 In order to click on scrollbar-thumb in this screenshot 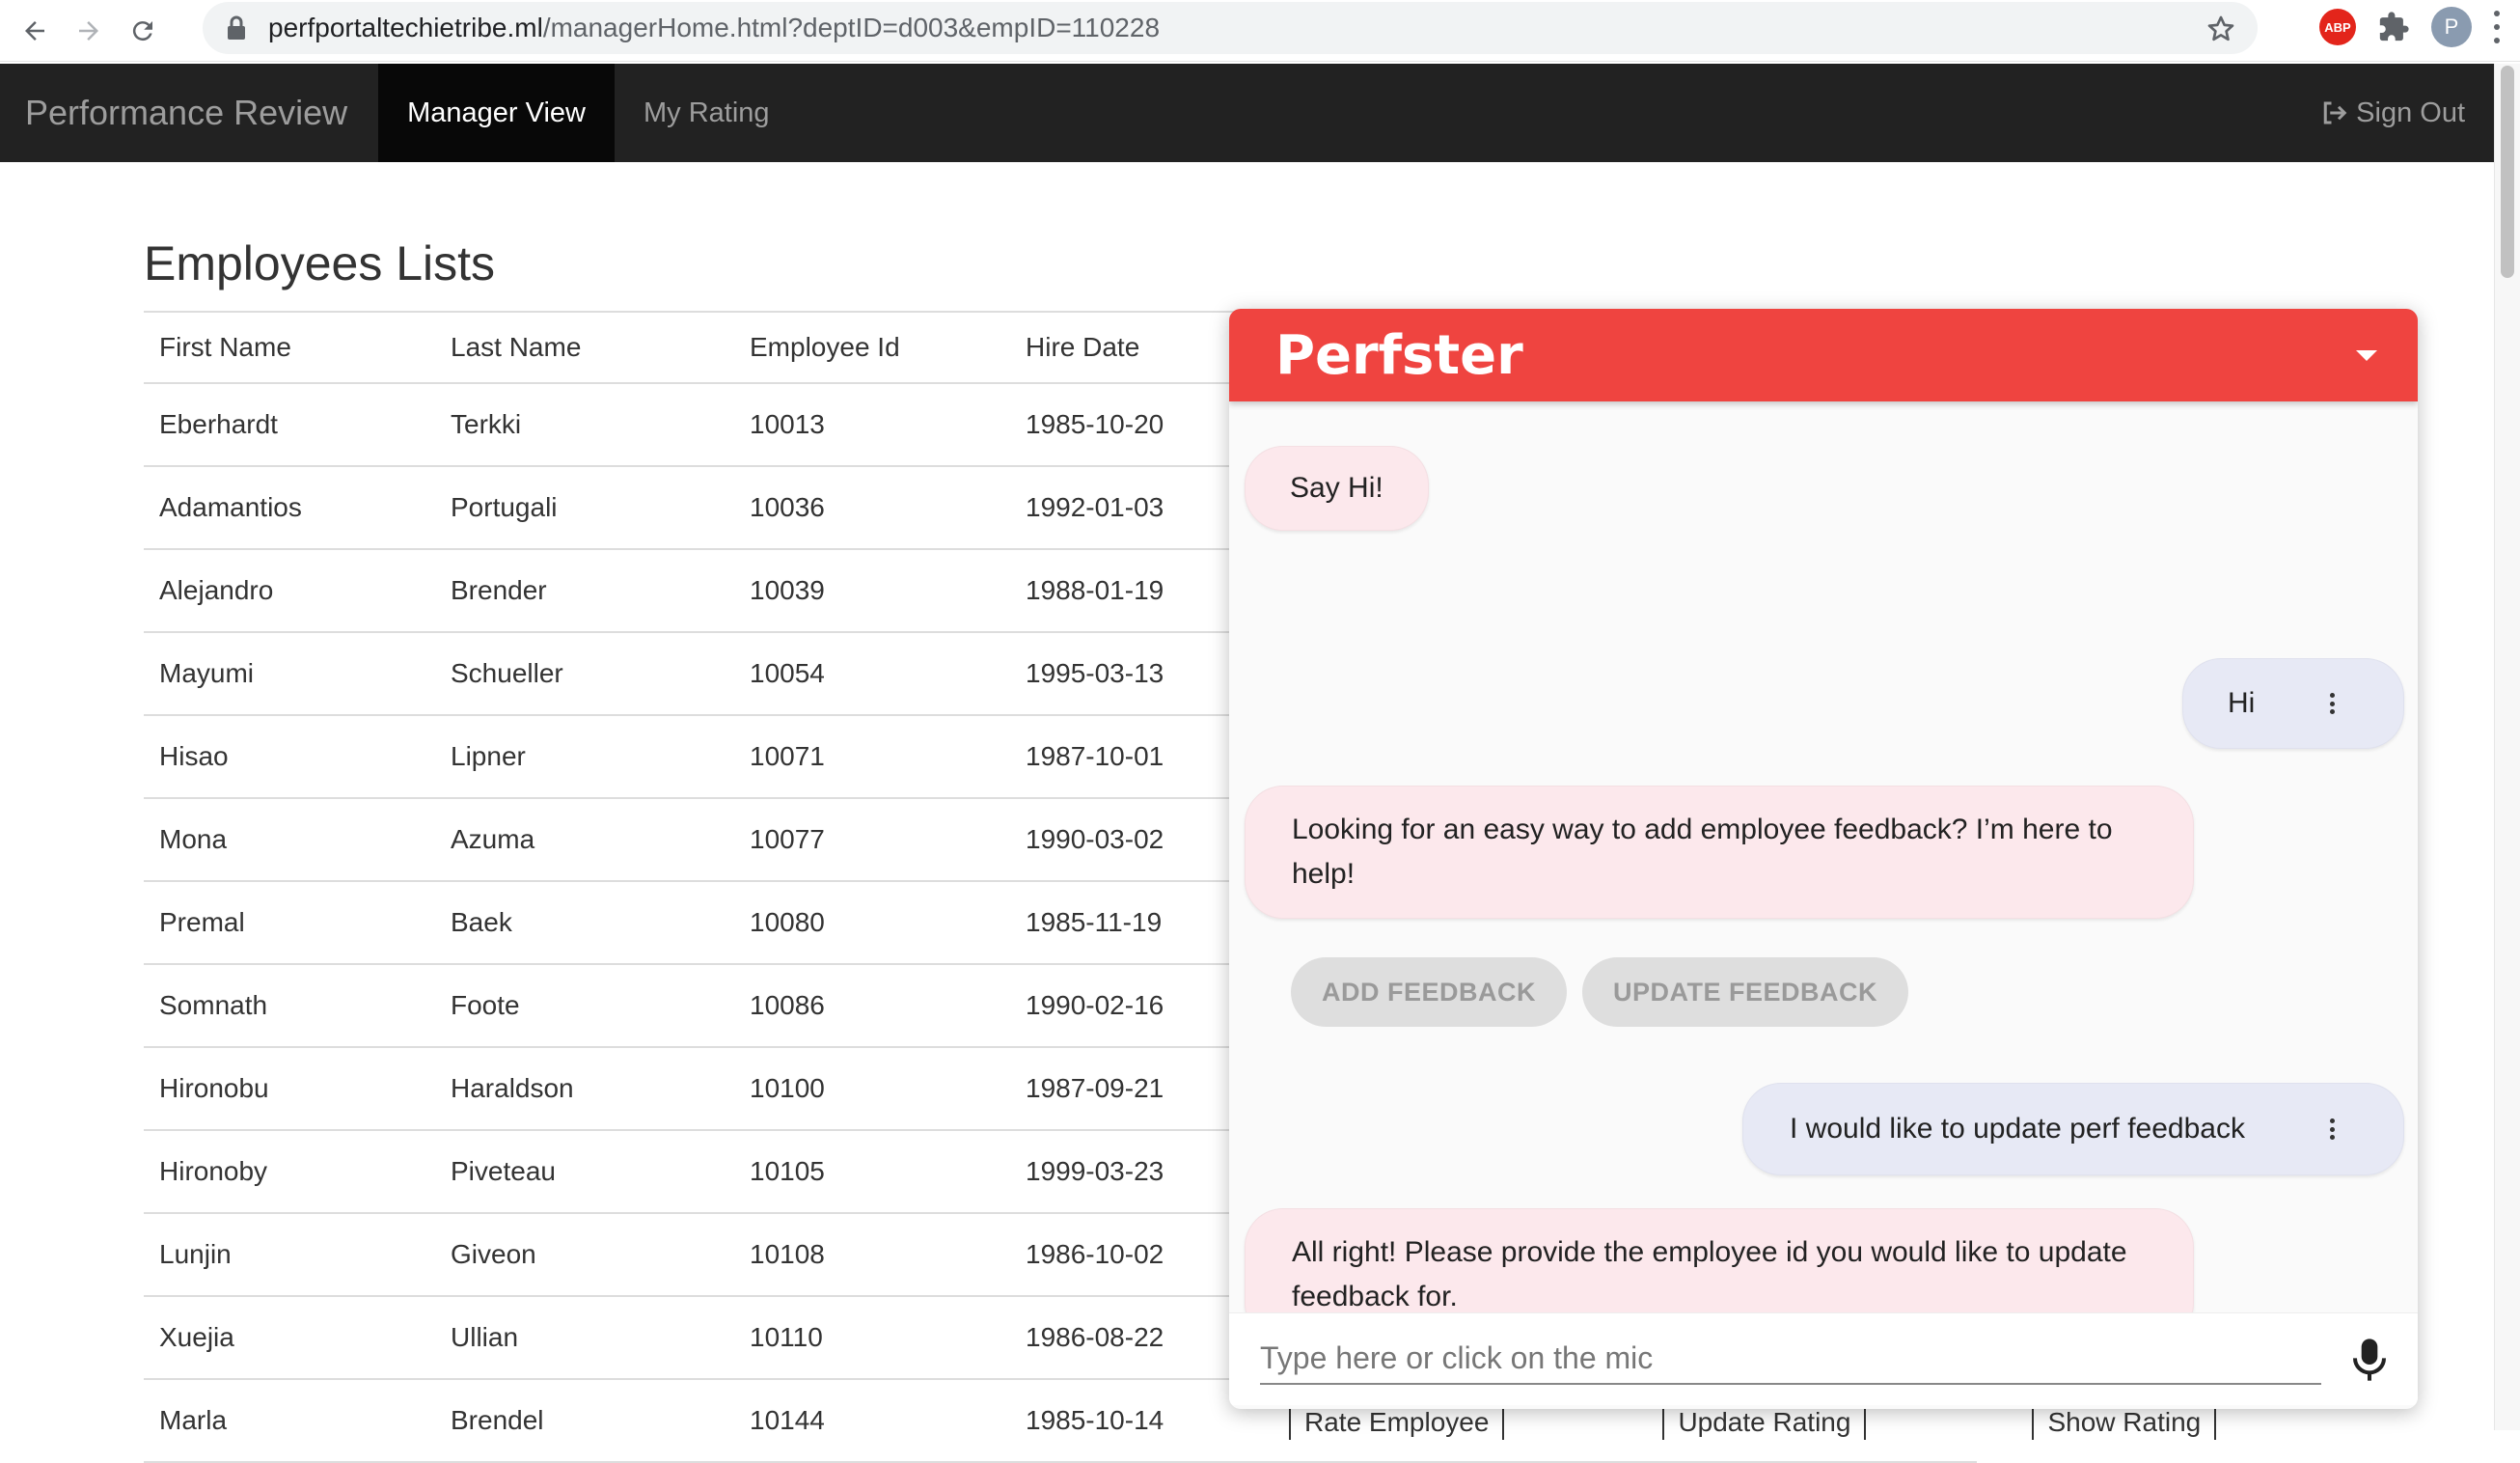, I will do `click(2508, 172)`.